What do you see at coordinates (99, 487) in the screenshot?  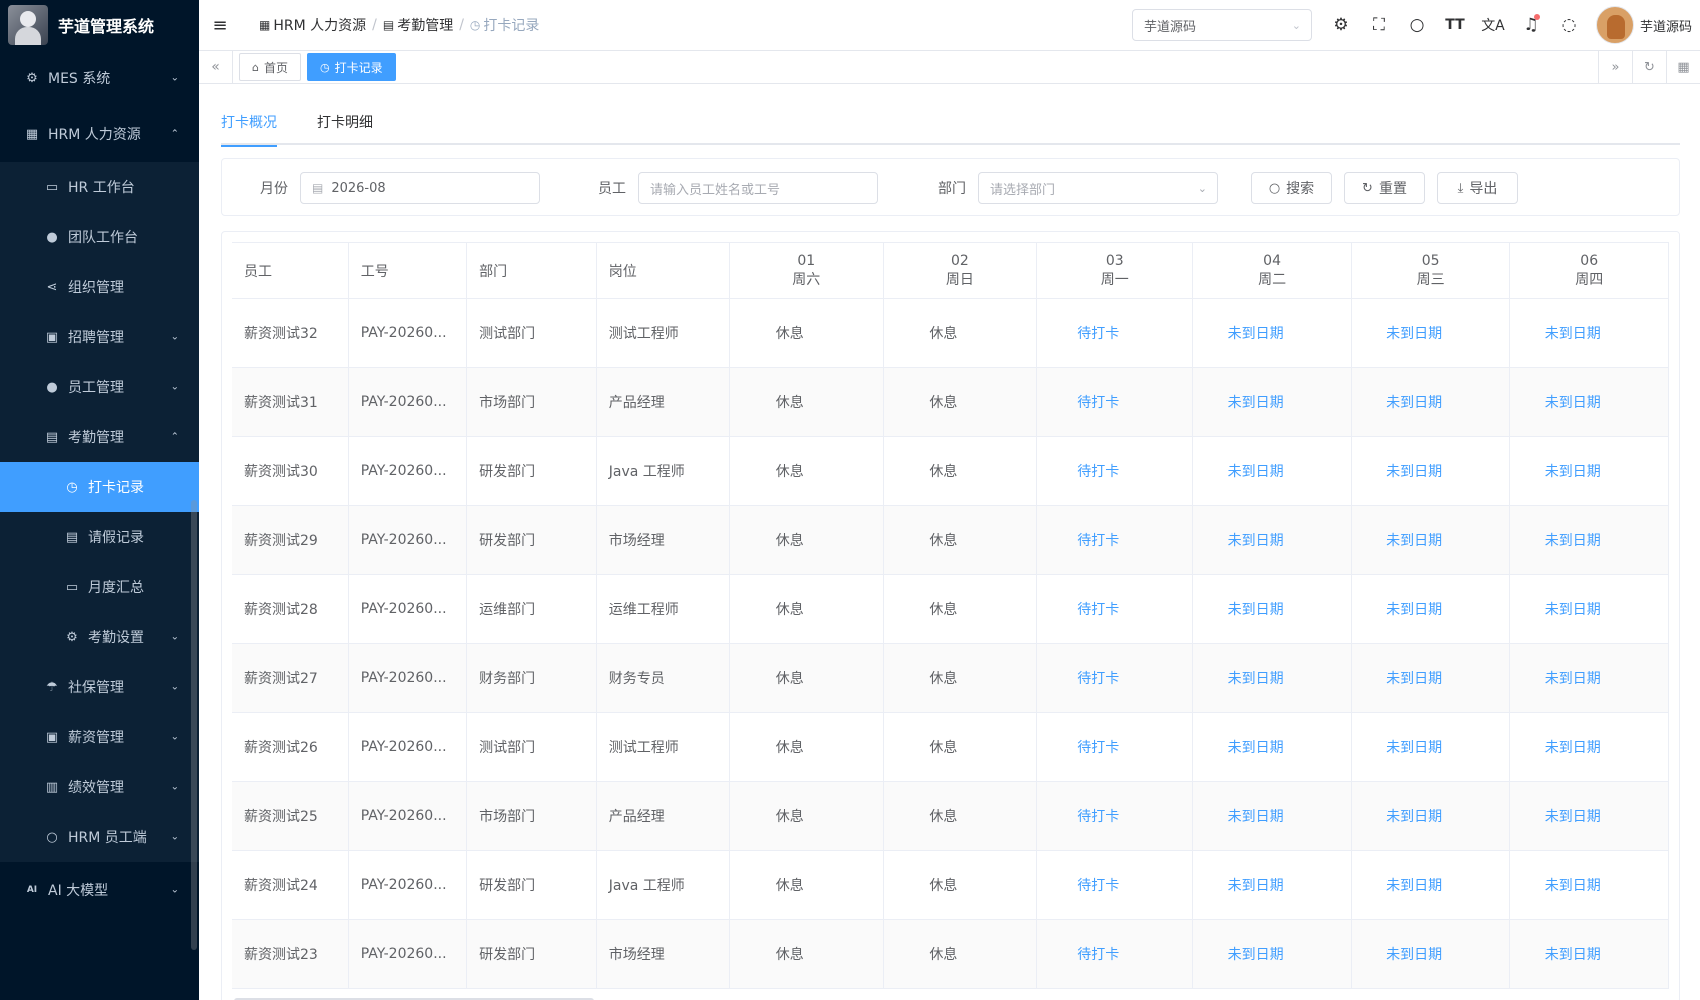 I see `sidebar-item-punch-record: ◷ 打卡记录` at bounding box center [99, 487].